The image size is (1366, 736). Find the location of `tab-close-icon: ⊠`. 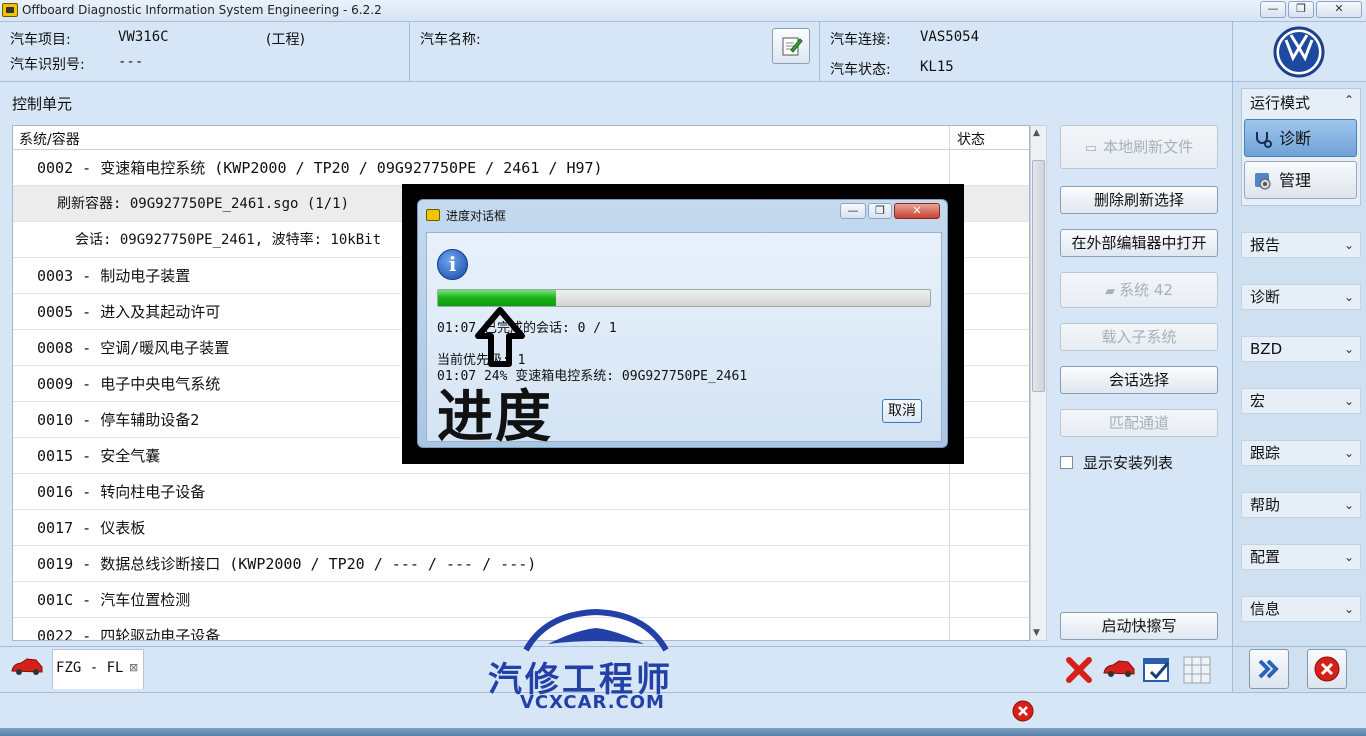

tab-close-icon: ⊠ is located at coordinates (133, 668).